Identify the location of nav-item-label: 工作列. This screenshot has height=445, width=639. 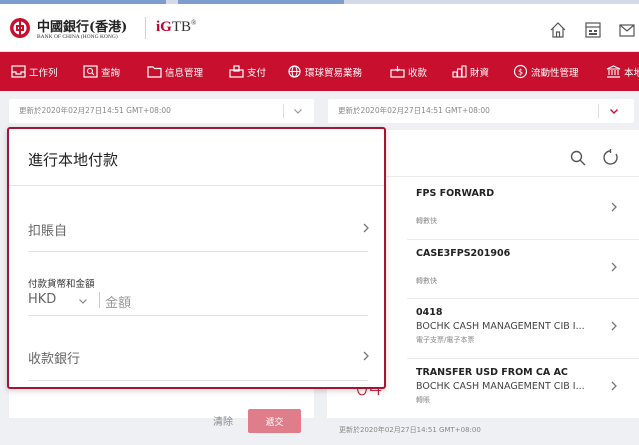
(43, 73).